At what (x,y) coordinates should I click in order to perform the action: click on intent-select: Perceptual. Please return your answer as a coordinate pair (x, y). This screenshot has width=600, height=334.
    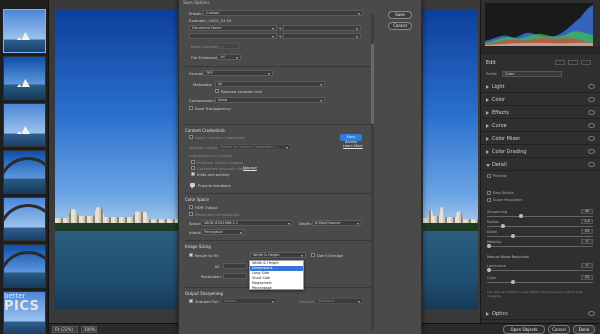
    Looking at the image, I should click on (223, 232).